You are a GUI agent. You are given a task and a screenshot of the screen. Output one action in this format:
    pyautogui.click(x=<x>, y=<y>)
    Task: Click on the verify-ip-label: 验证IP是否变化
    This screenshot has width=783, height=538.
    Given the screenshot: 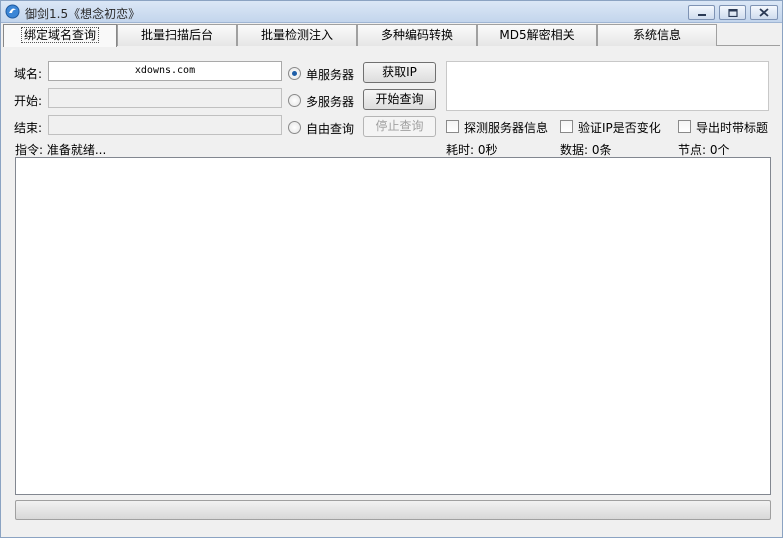 What is the action you would take?
    pyautogui.click(x=619, y=127)
    